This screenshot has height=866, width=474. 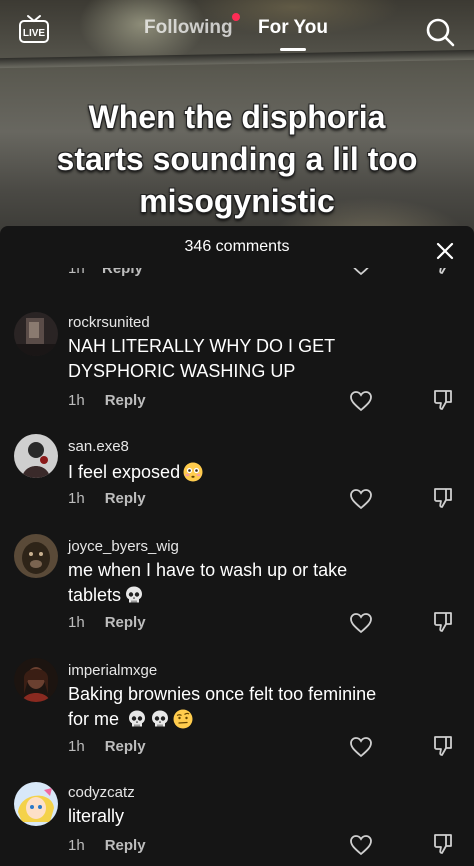 I want to click on comments-count-title: 346 comments, so click(x=237, y=246).